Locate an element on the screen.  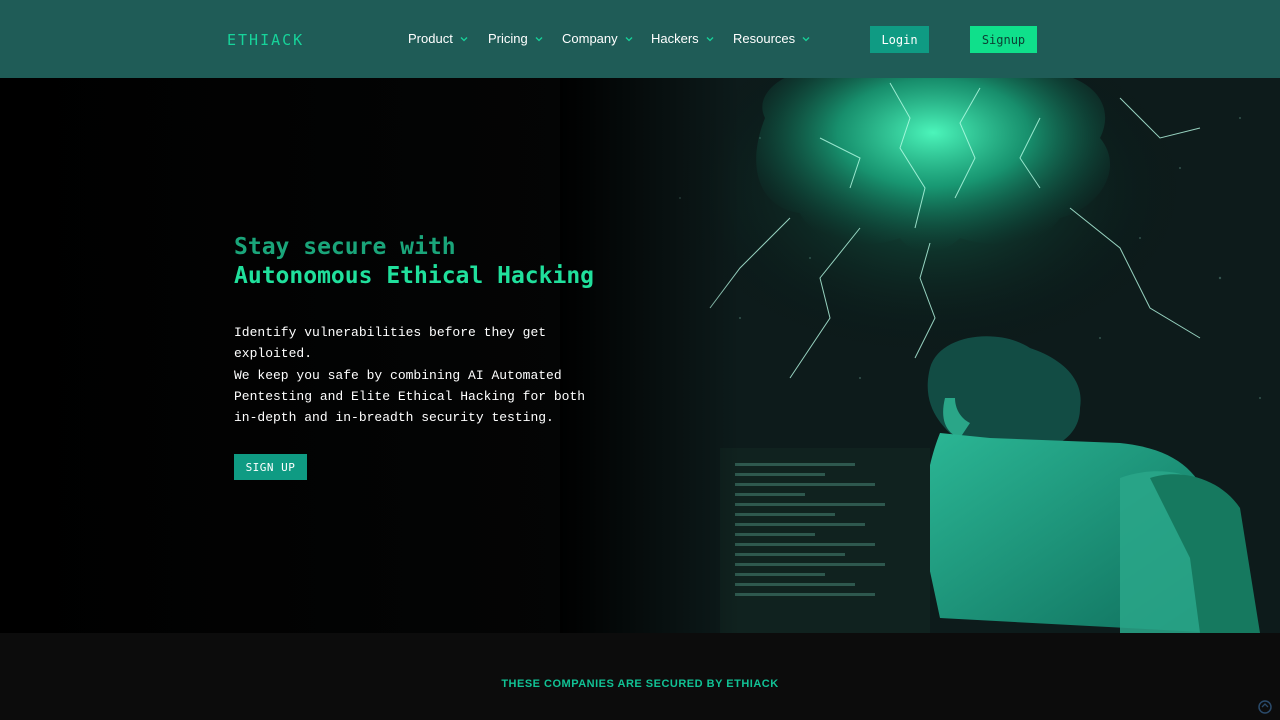
login-button: Login is located at coordinates (899, 39).